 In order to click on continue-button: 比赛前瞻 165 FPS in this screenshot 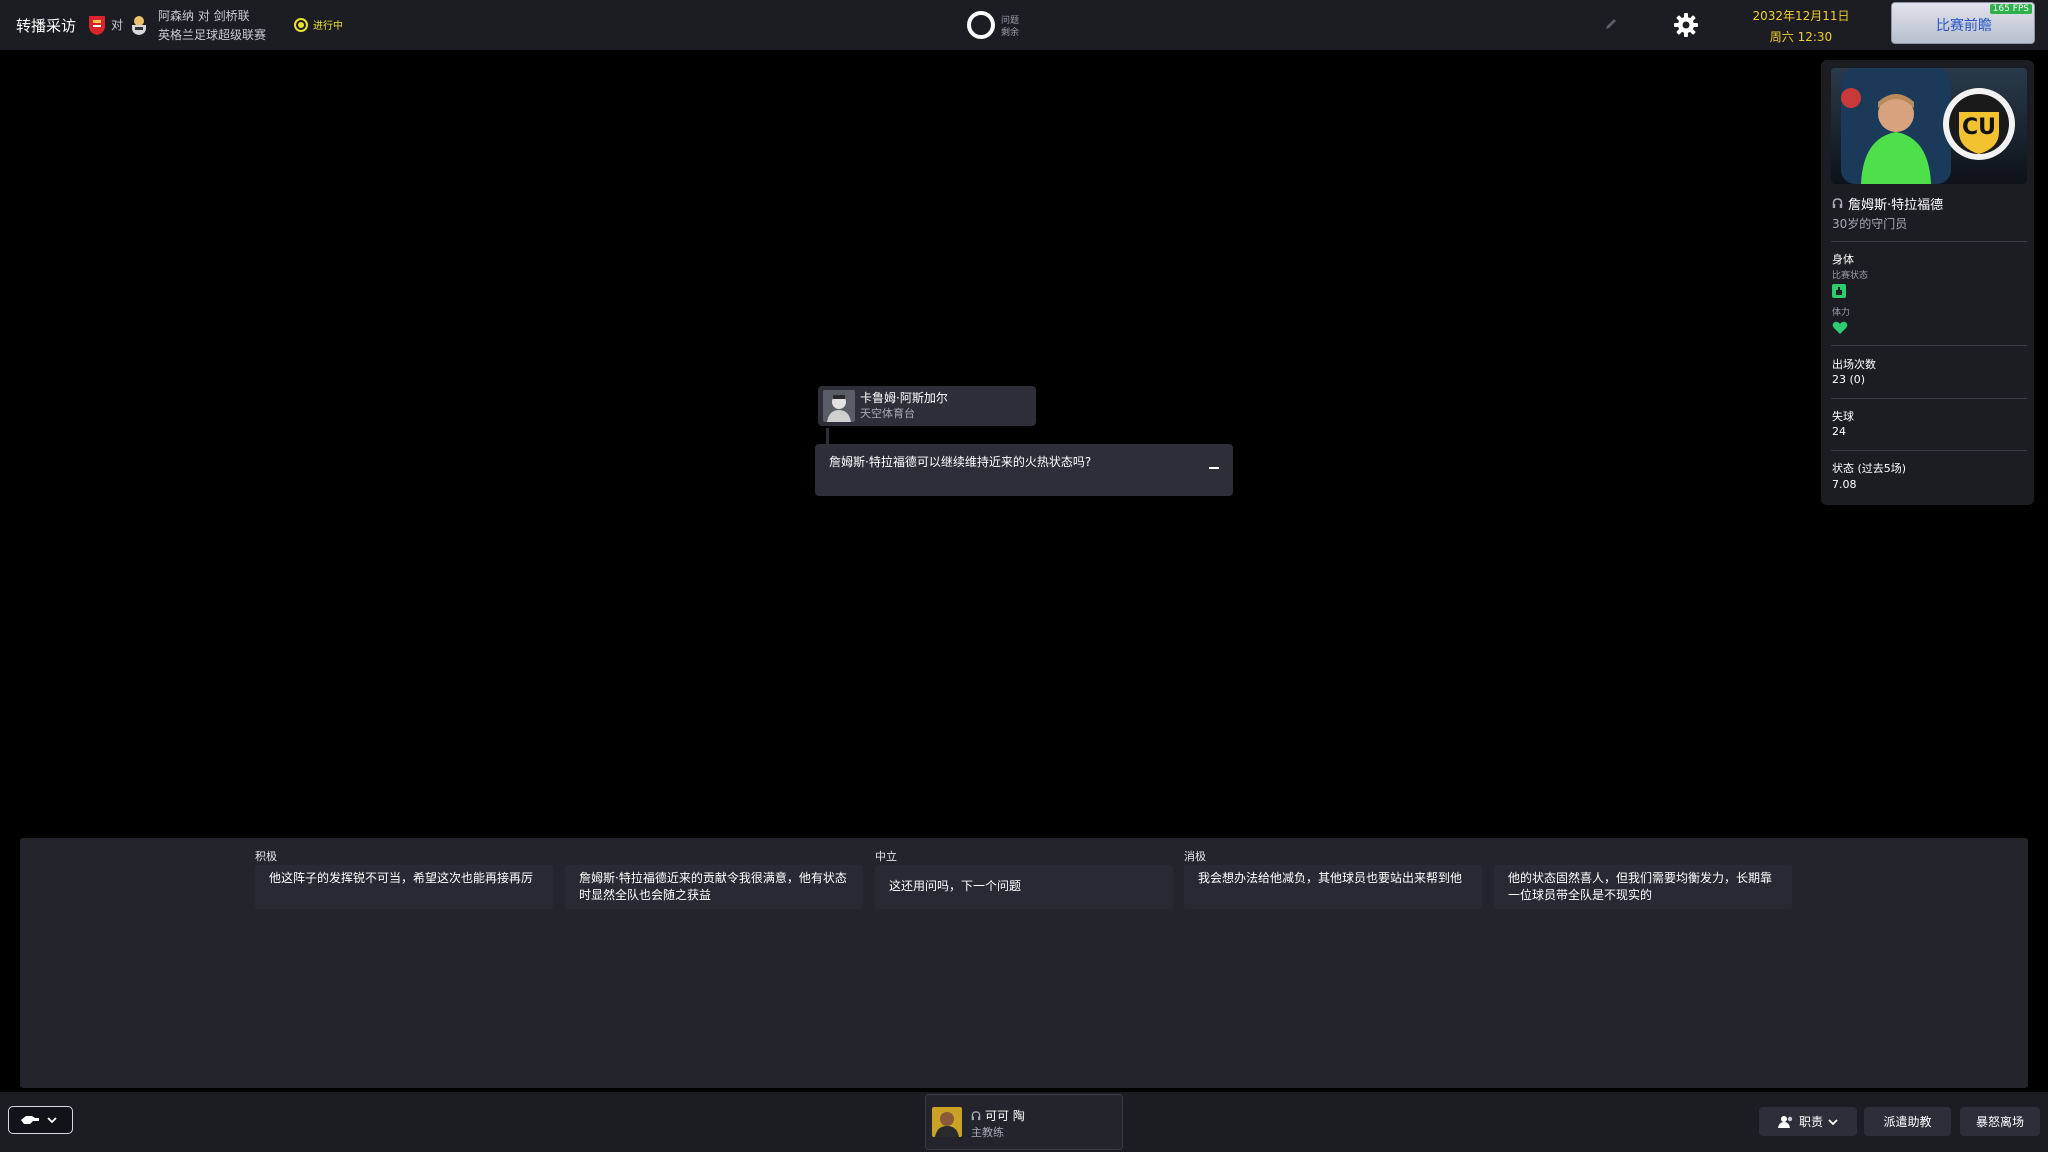, I will do `click(1963, 23)`.